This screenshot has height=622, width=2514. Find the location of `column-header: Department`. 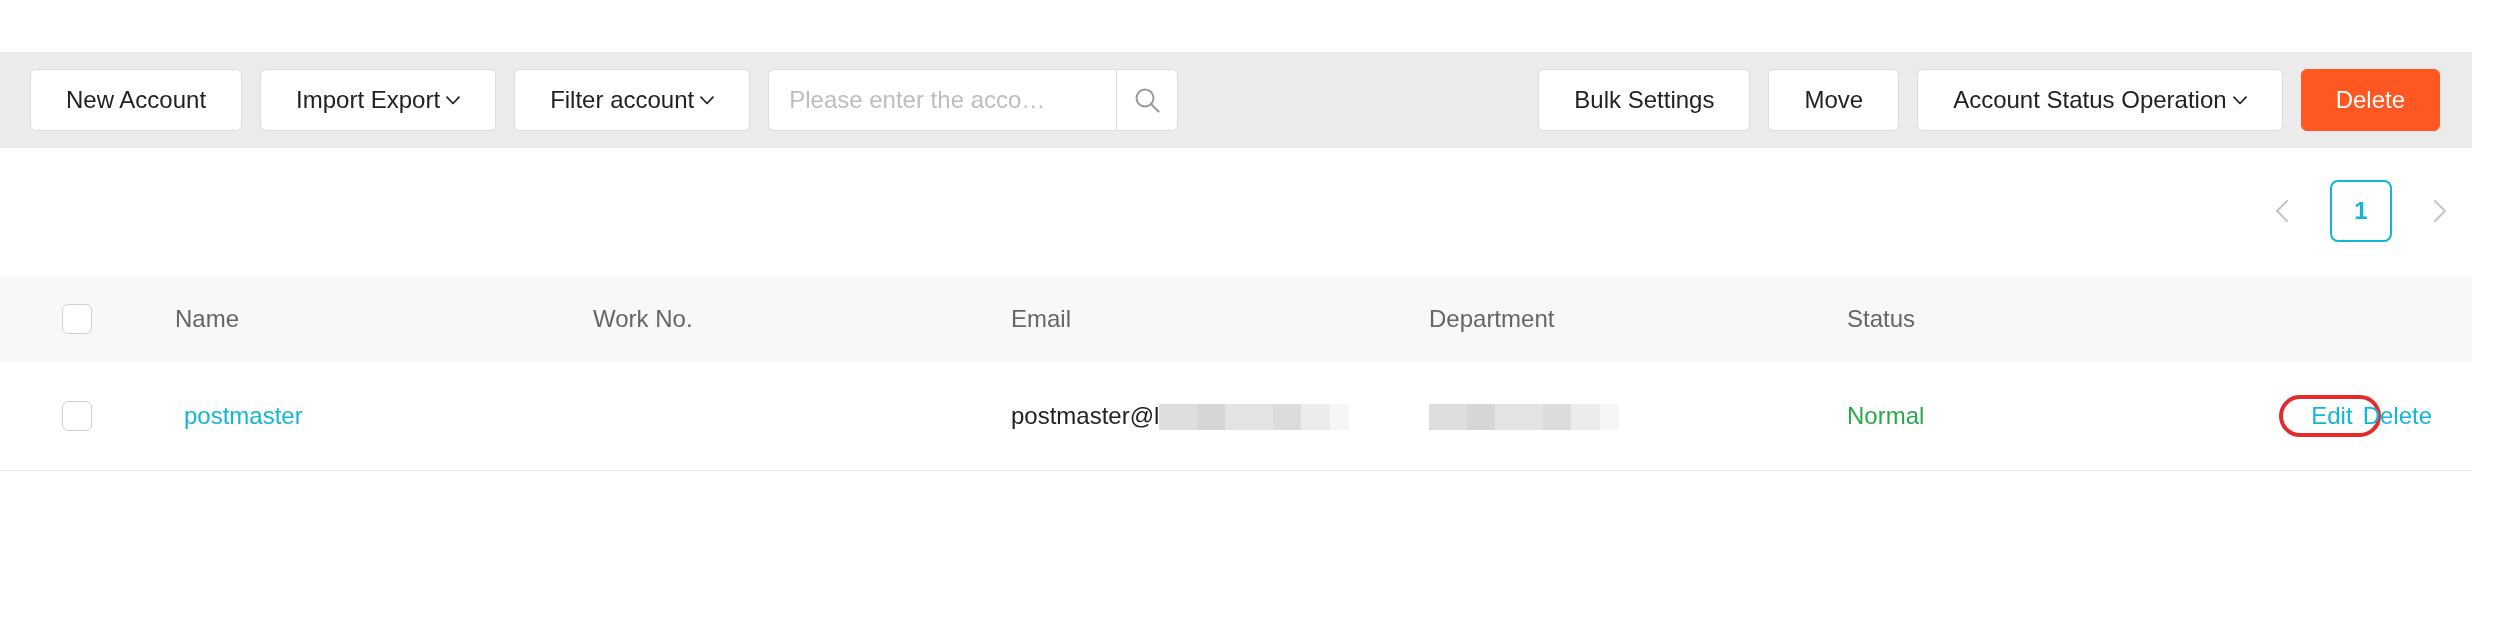

column-header: Department is located at coordinates (1492, 318).